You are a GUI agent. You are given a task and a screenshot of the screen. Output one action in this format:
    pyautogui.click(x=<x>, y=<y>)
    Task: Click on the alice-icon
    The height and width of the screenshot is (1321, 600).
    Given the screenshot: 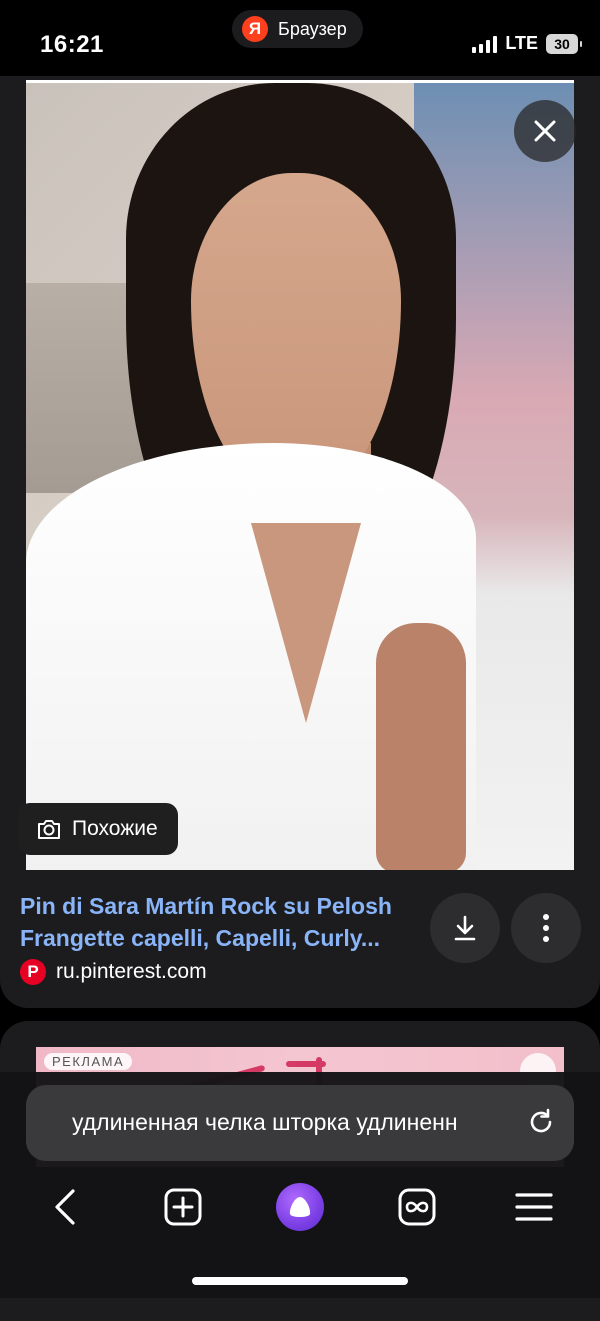 What is the action you would take?
    pyautogui.click(x=300, y=1207)
    